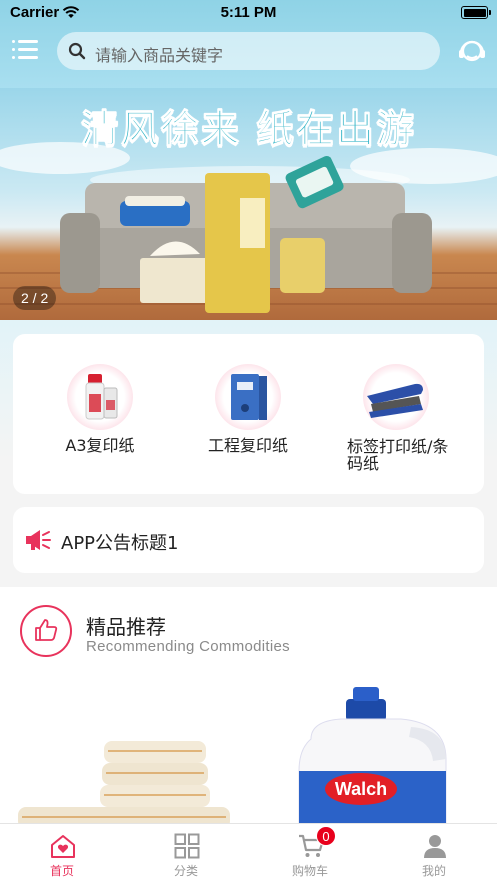  What do you see at coordinates (63, 846) in the screenshot?
I see `home-heart-icon` at bounding box center [63, 846].